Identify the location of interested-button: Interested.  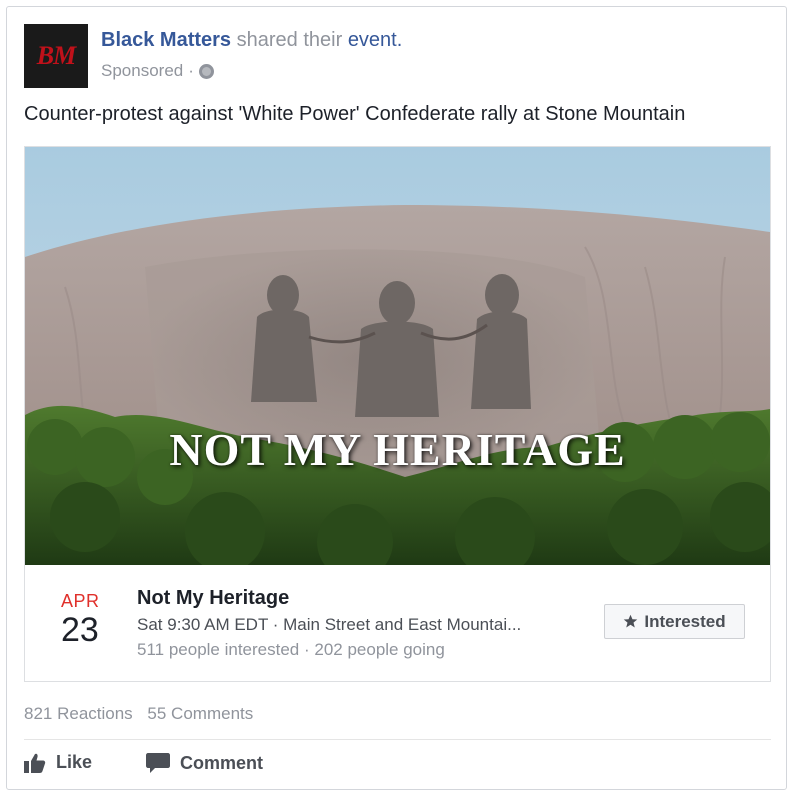
(674, 621).